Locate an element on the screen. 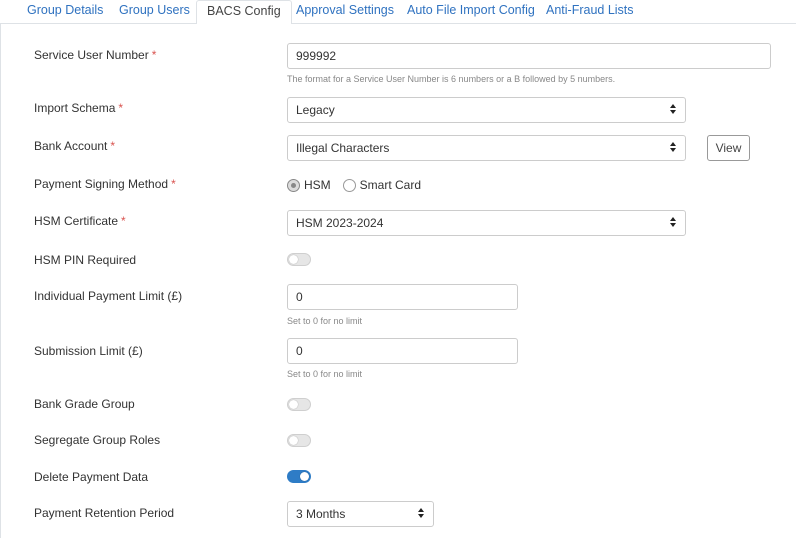  tab-auto-file-import-config: Auto File Import Config is located at coordinates (471, 12).